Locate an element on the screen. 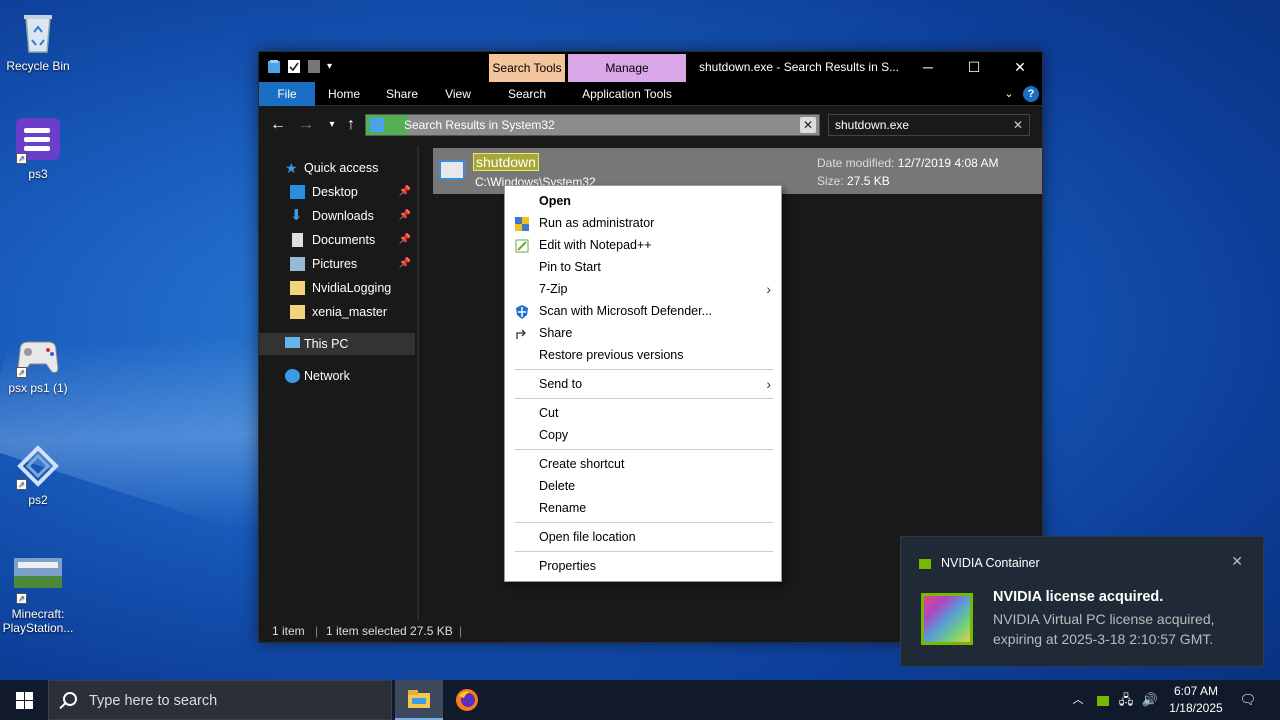 This screenshot has width=1280, height=720. nvidia-chip-icon is located at coordinates (947, 619).